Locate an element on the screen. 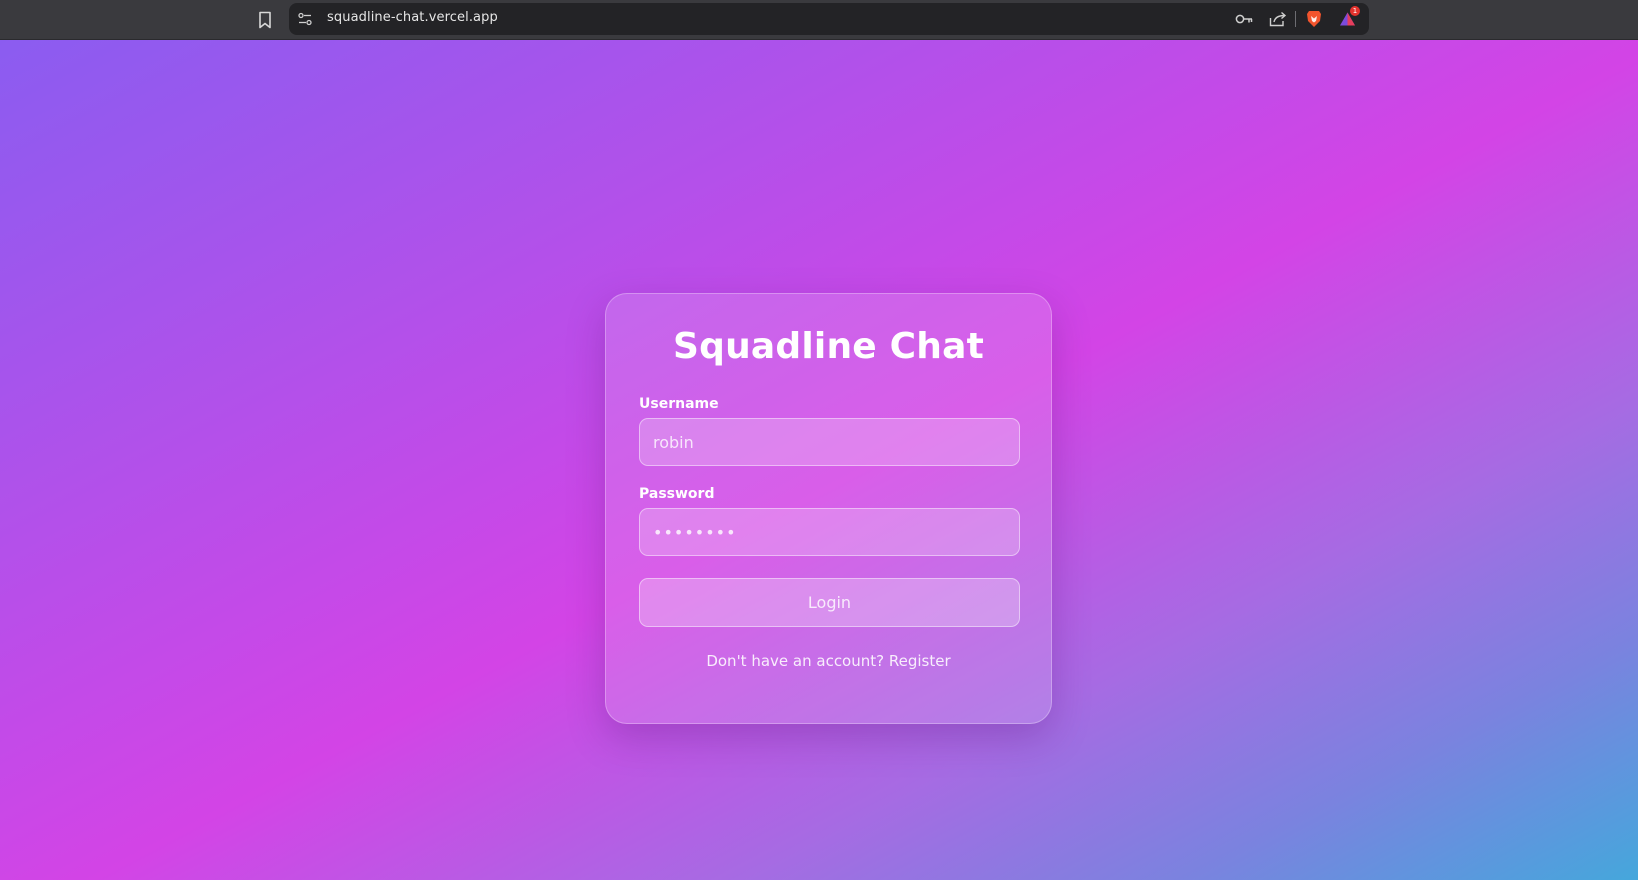  site-settings-icon is located at coordinates (305, 19).